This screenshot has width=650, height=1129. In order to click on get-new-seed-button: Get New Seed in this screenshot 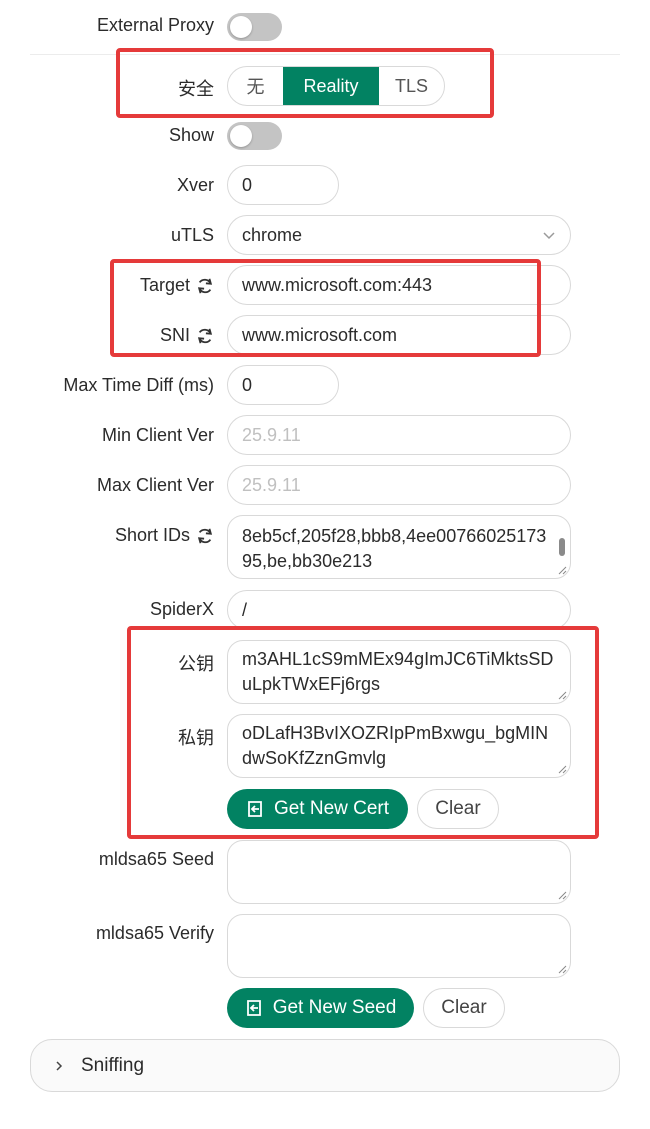, I will do `click(320, 1008)`.